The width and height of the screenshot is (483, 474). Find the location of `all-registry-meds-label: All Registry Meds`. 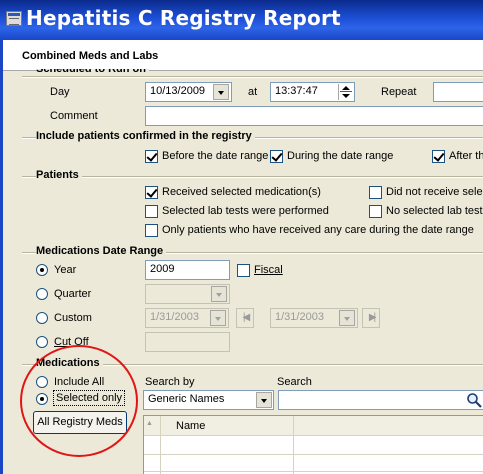

all-registry-meds-label: All Registry Meds is located at coordinates (80, 422).